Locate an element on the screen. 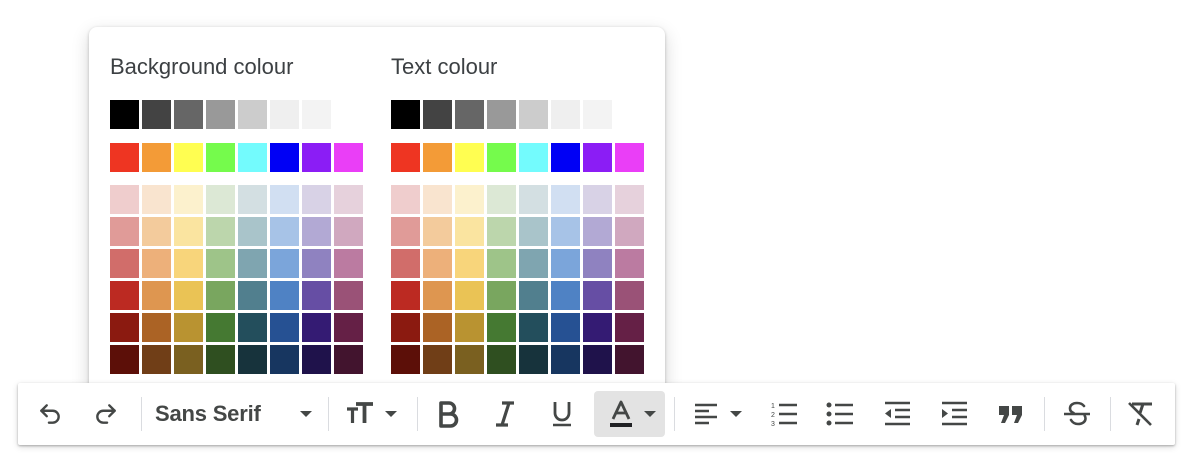 Image resolution: width=1200 pixels, height=473 pixels. font-size-button is located at coordinates (373, 414).